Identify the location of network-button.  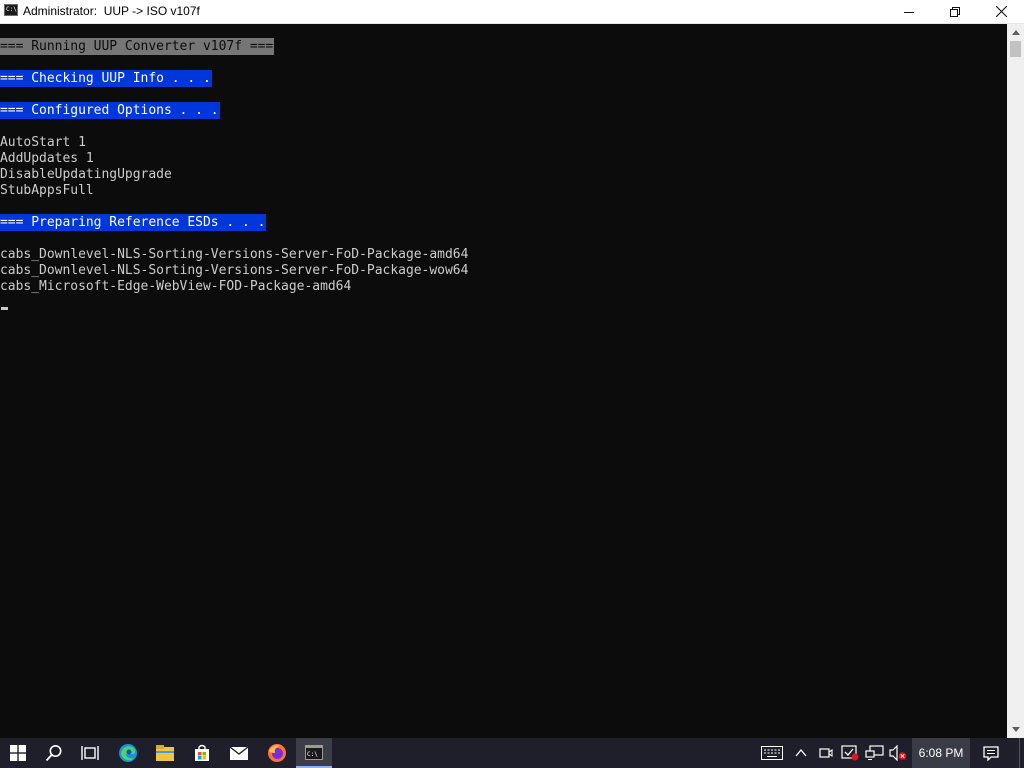
(875, 753).